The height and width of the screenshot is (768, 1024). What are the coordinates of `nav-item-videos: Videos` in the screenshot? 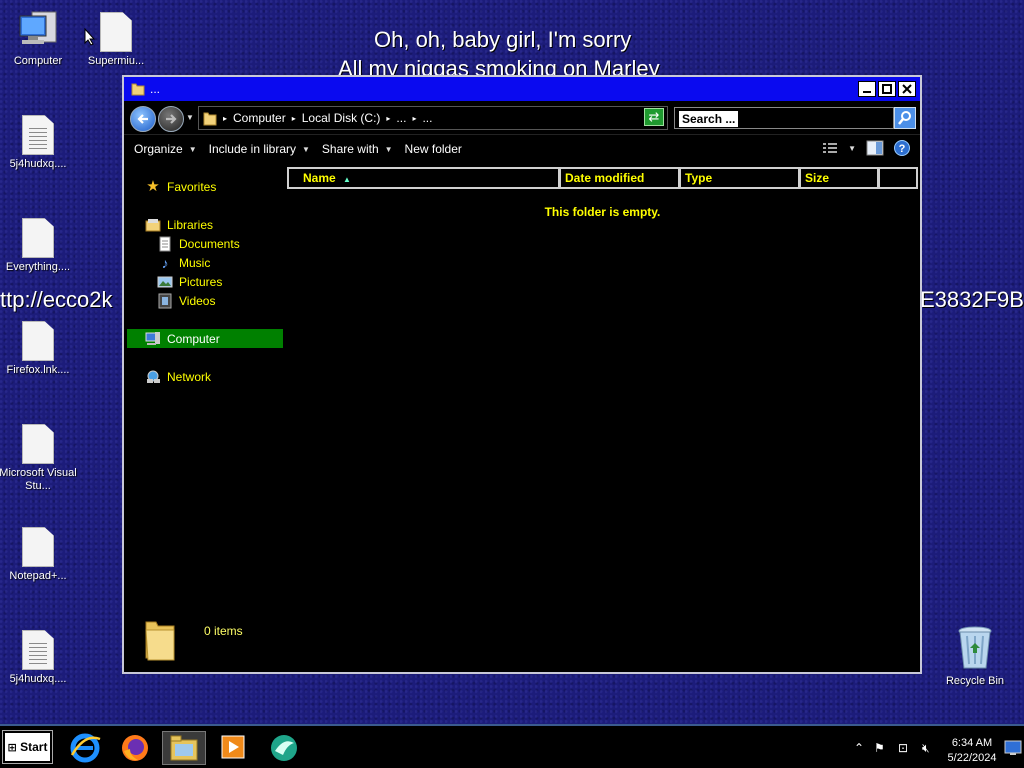 It's located at (205, 300).